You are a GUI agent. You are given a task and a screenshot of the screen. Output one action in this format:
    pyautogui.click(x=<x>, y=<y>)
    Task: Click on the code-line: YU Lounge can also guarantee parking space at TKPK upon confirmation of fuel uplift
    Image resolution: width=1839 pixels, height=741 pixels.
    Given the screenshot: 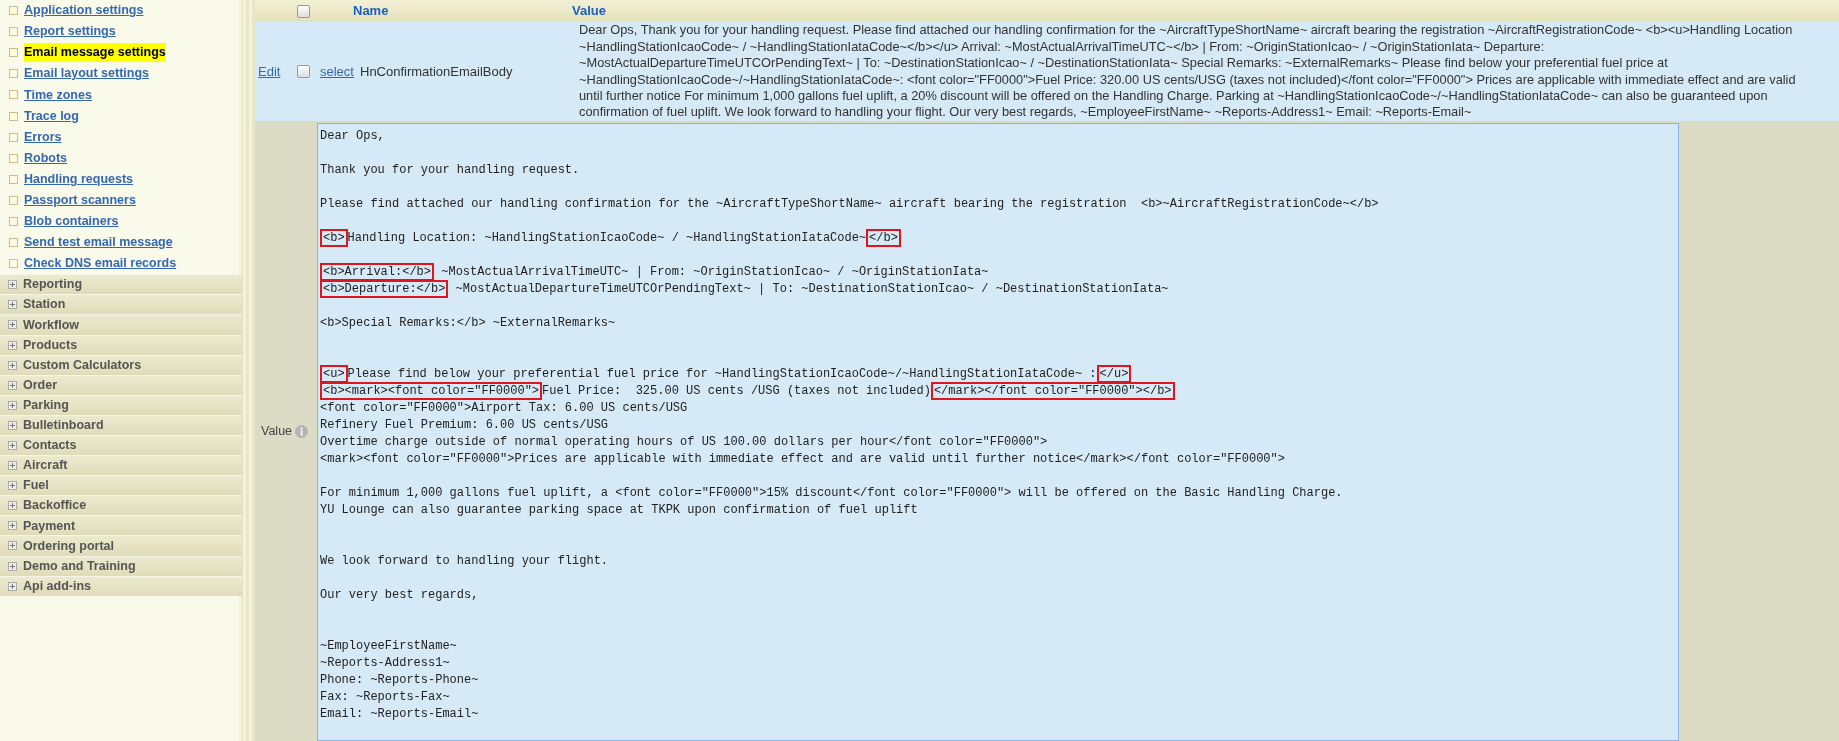 What is the action you would take?
    pyautogui.click(x=619, y=510)
    